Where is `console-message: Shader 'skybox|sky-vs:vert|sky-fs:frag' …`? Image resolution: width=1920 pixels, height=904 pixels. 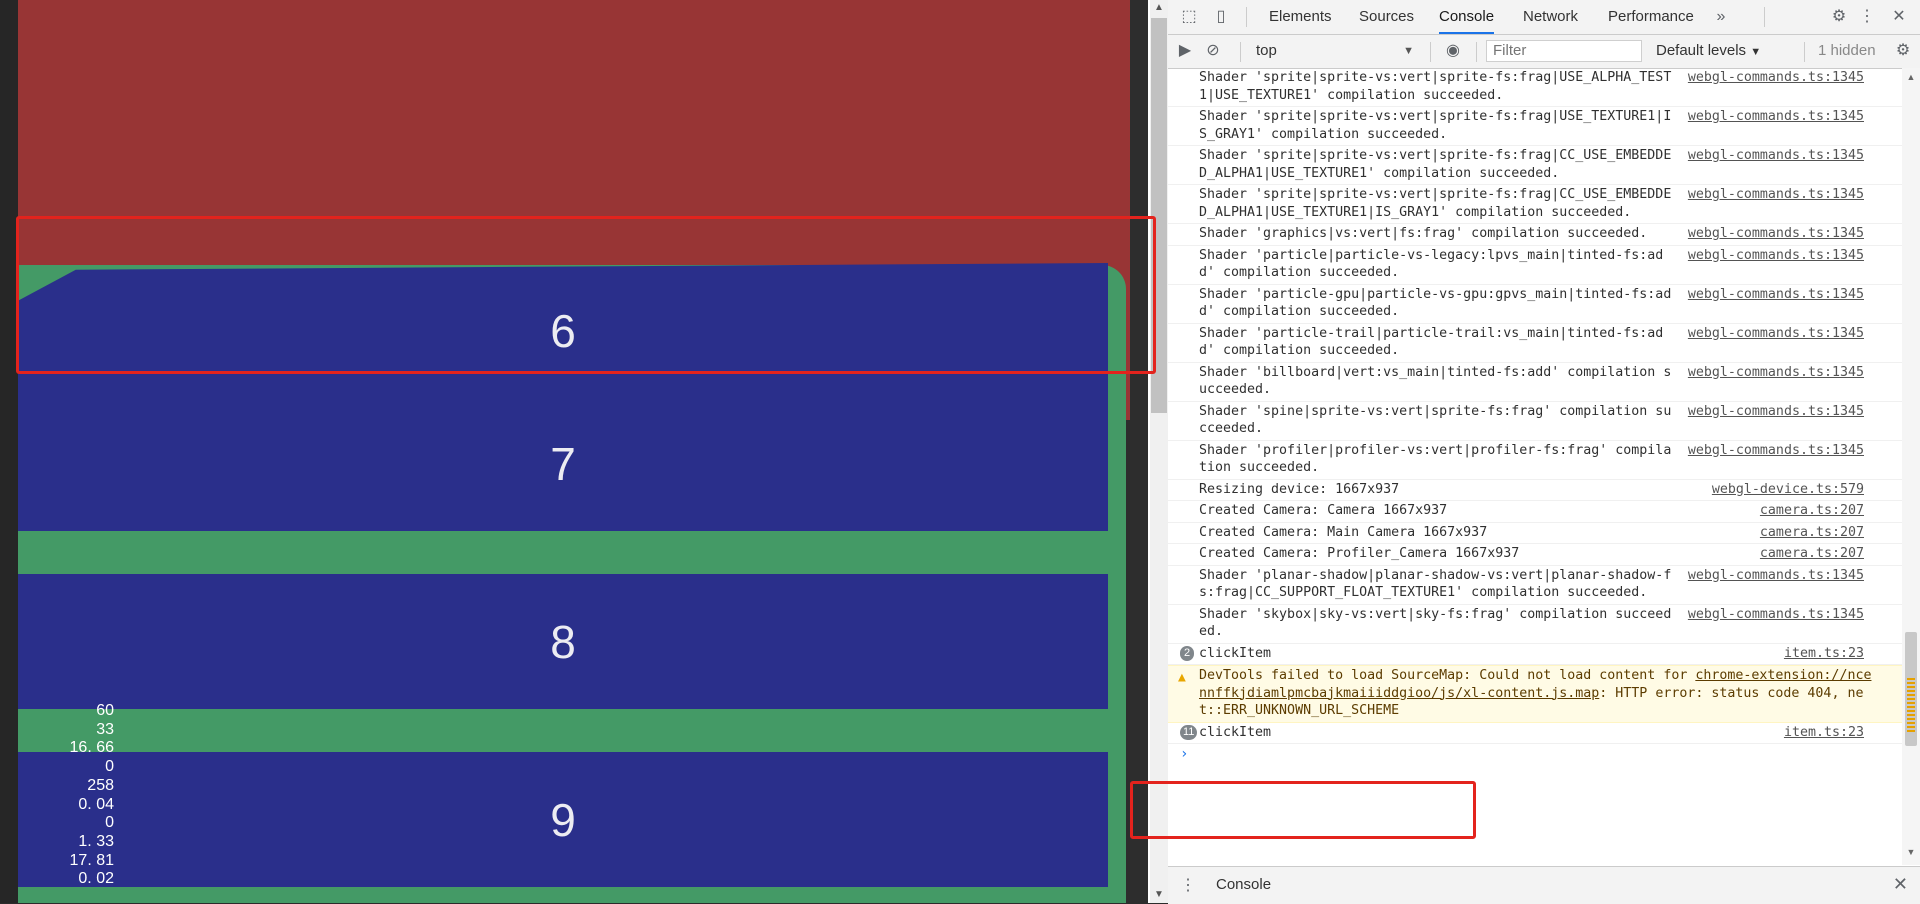 console-message: Shader 'skybox|sky-vs:vert|sky-fs:frag' … is located at coordinates (1535, 624).